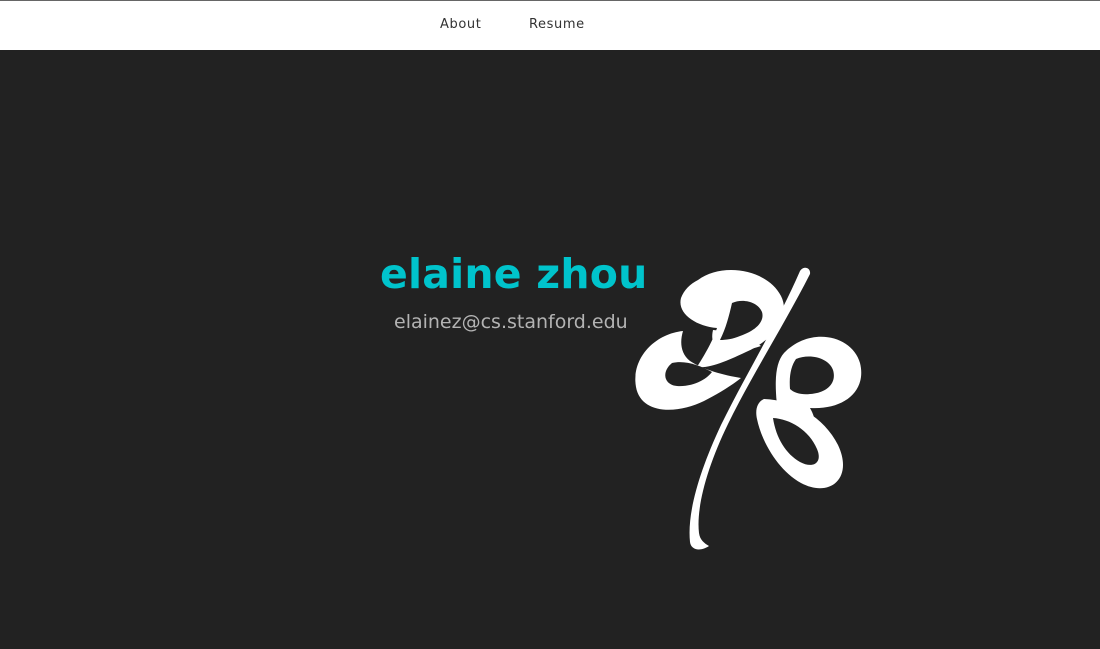 Image resolution: width=1100 pixels, height=649 pixels. Describe the element at coordinates (748, 408) in the screenshot. I see `flower-monogram-logo-icon` at that location.